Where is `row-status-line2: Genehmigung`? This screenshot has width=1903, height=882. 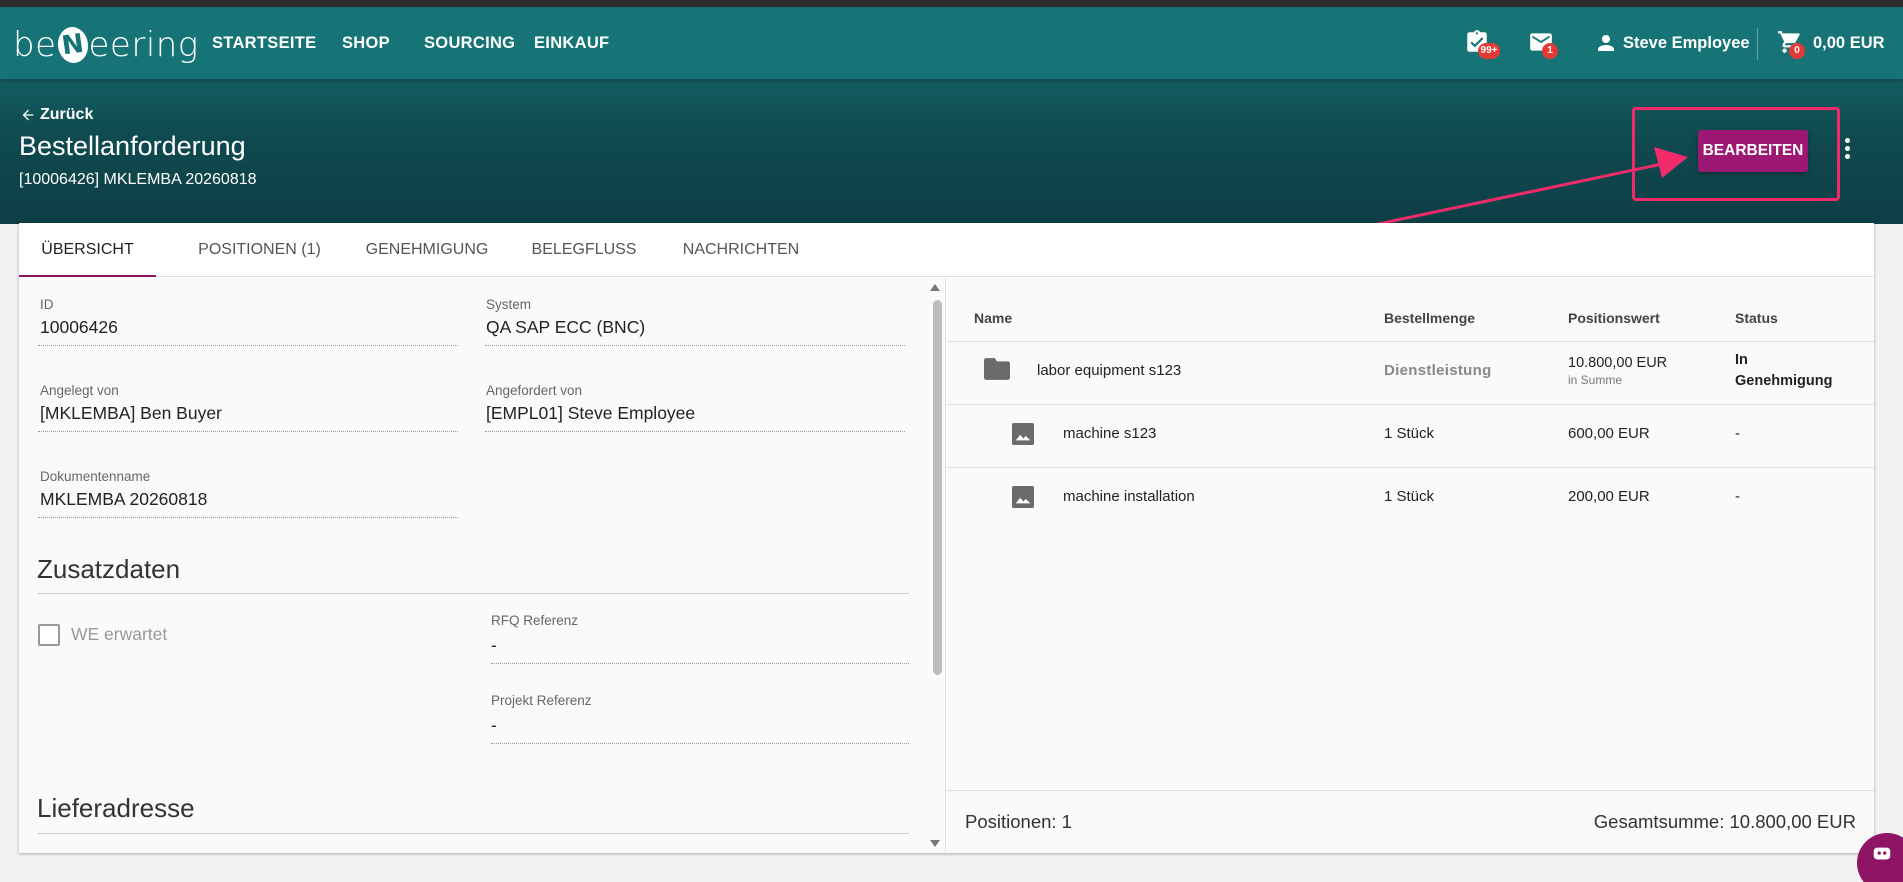 row-status-line2: Genehmigung is located at coordinates (1784, 381).